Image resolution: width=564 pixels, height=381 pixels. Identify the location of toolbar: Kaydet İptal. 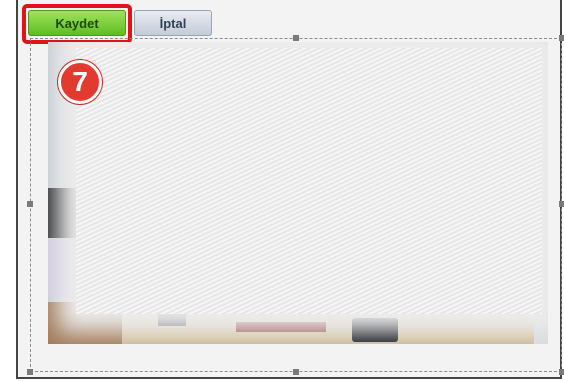
(282, 22).